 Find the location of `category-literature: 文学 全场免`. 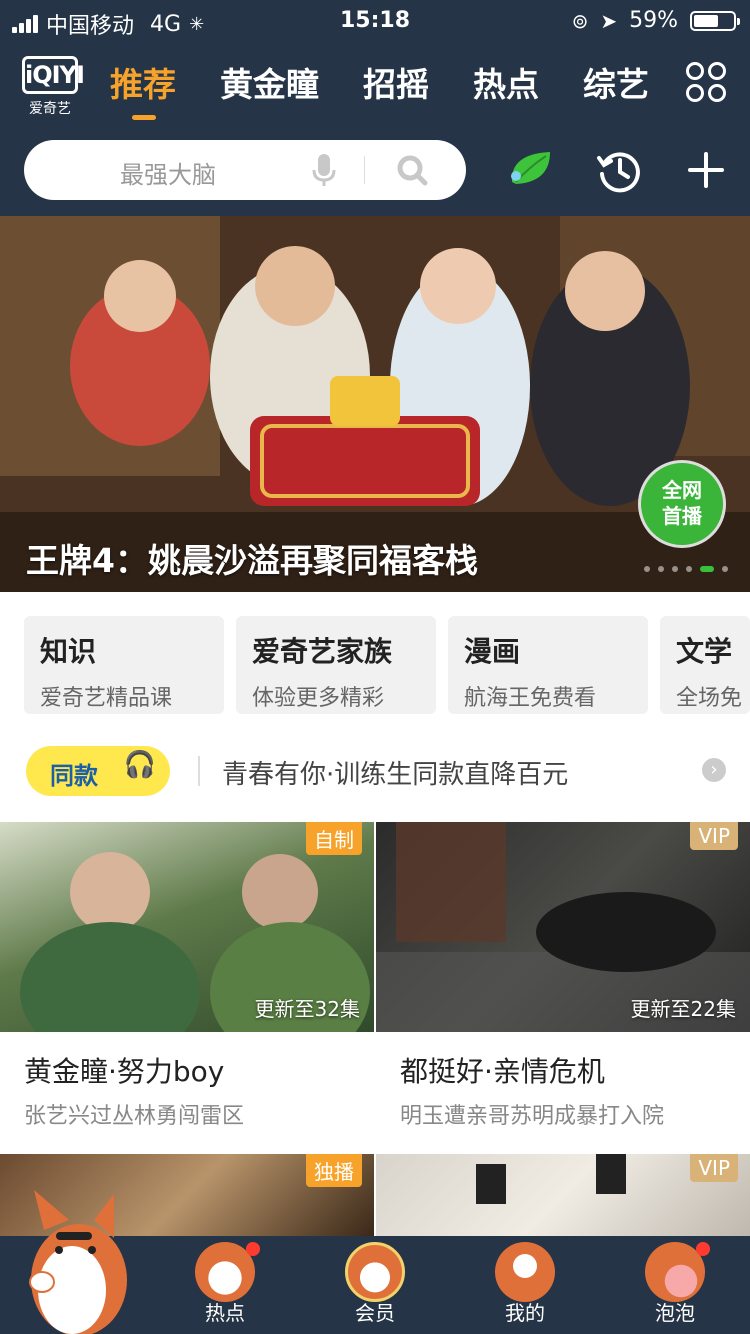

category-literature: 文学 全场免 is located at coordinates (705, 665).